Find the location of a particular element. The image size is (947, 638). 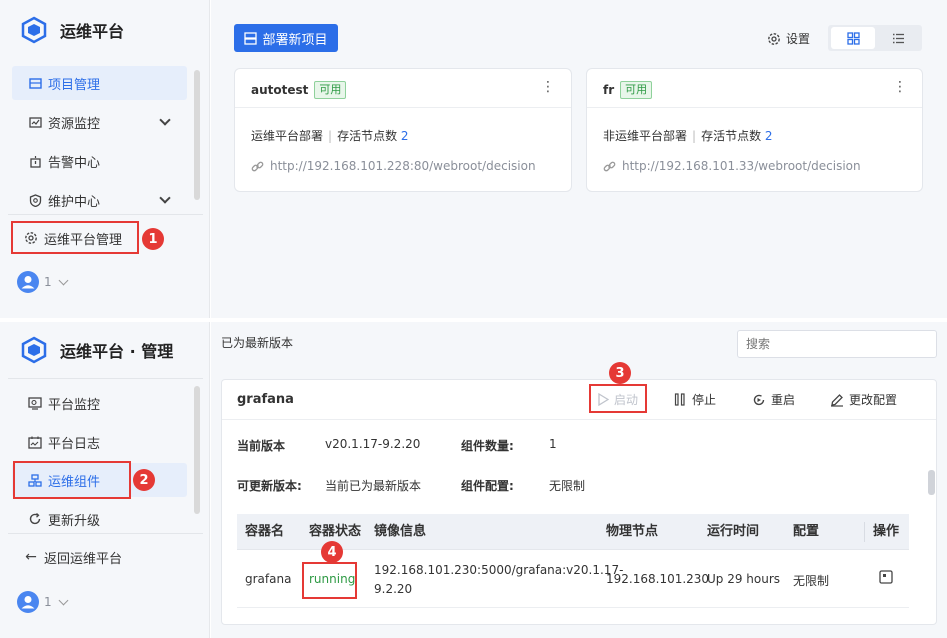

stop-button: 停止 is located at coordinates (695, 399).